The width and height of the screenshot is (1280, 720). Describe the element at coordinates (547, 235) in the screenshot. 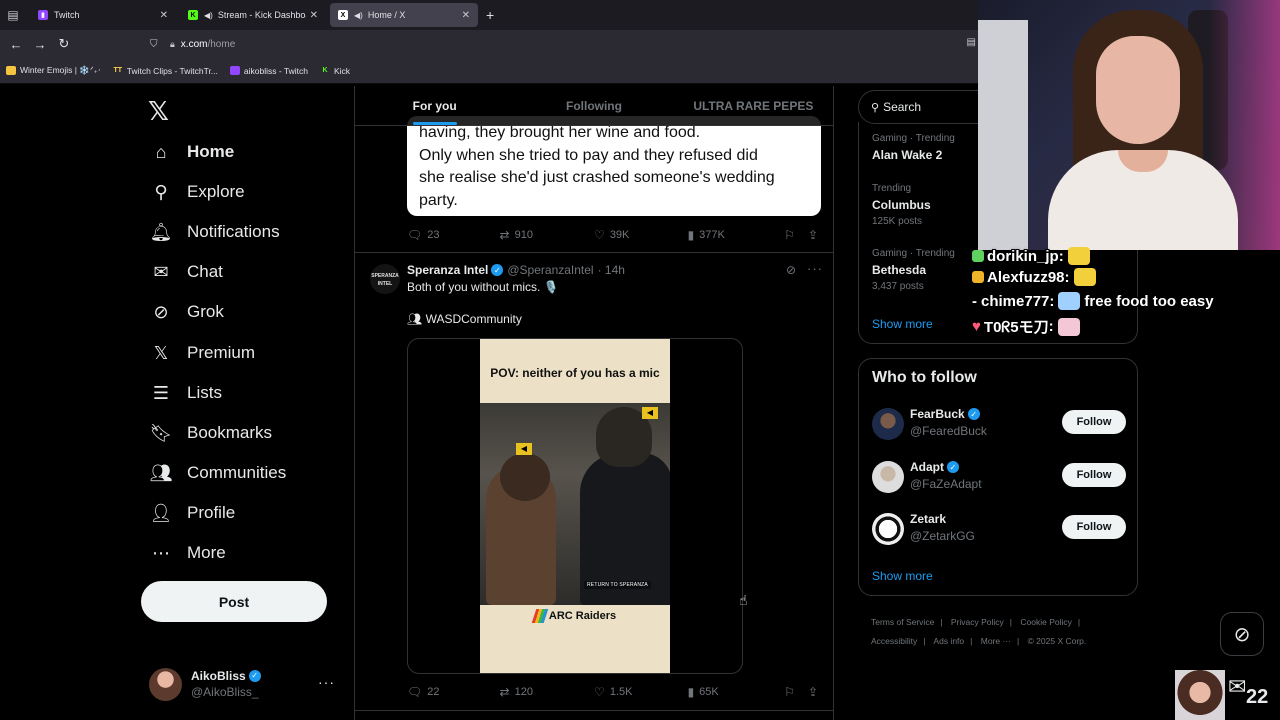

I see `repost-button: ⇄ 910` at that location.